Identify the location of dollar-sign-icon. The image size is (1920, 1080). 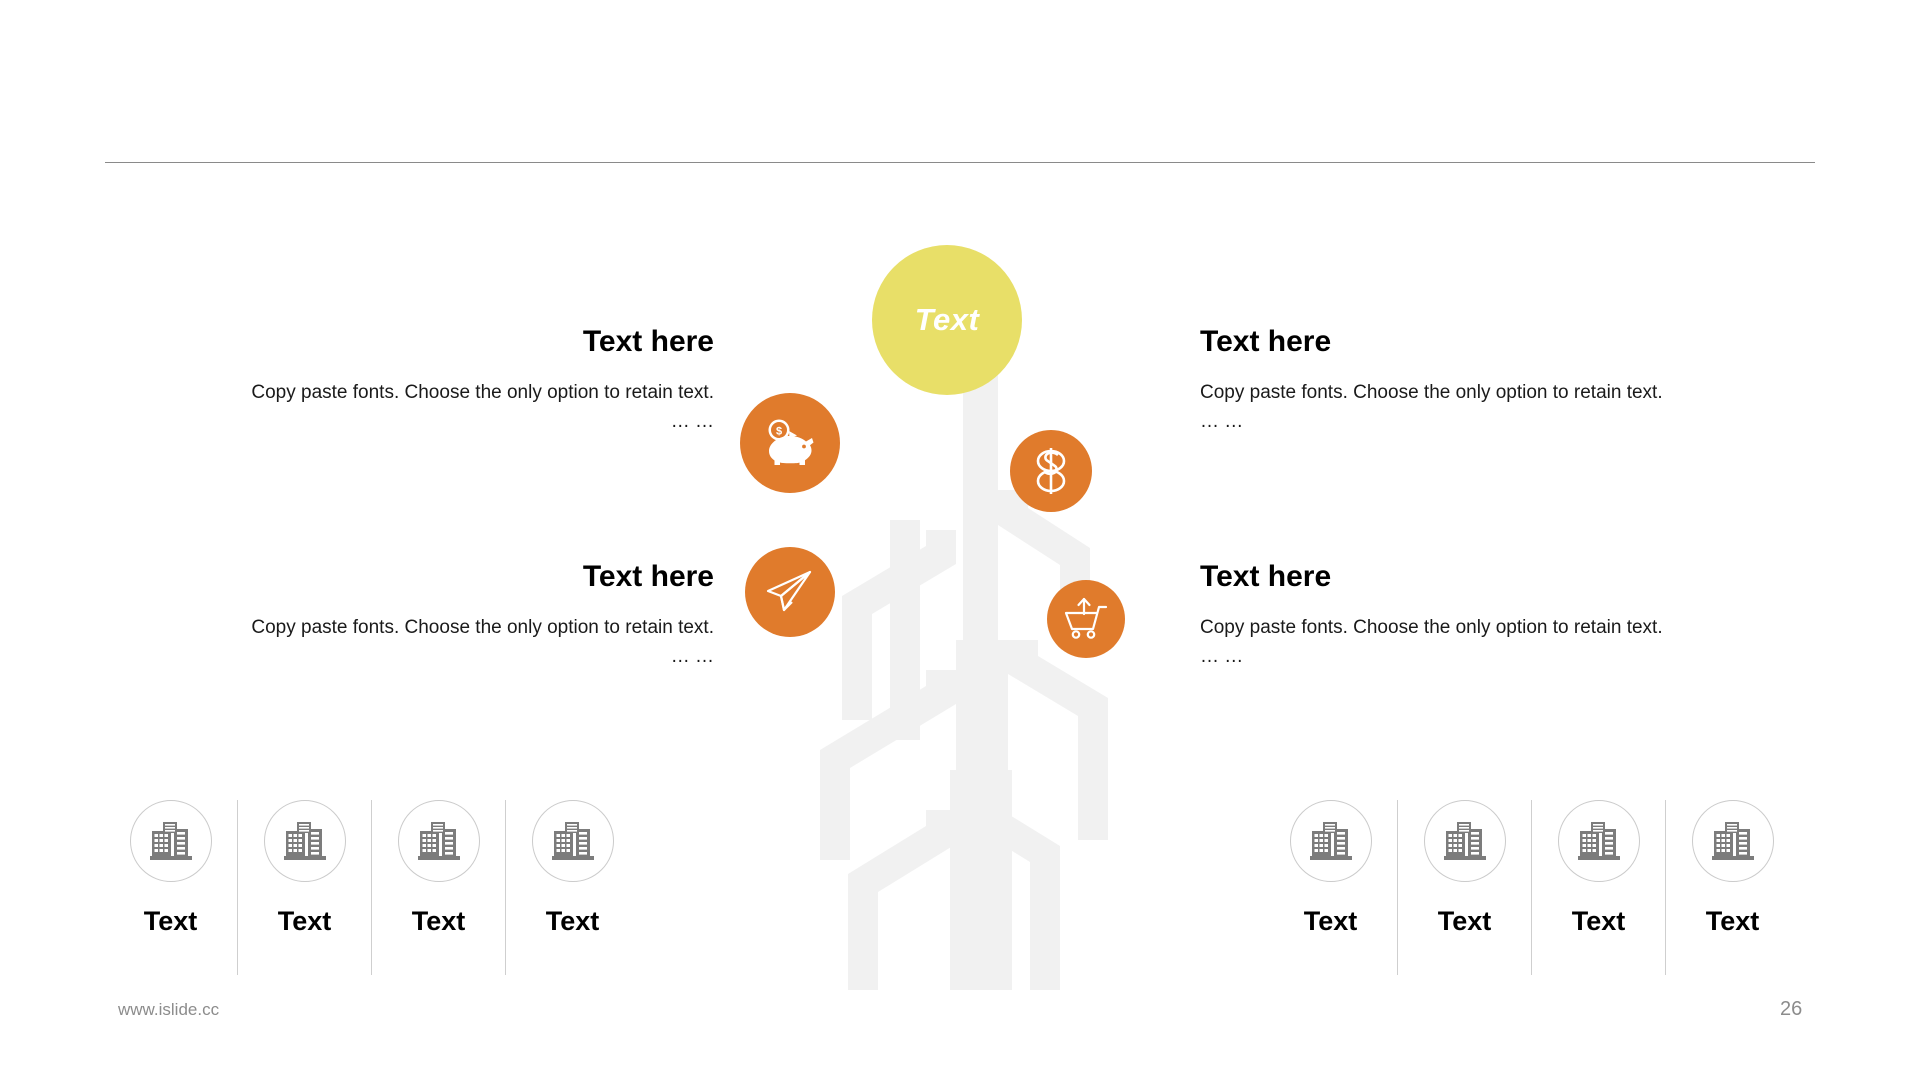
(1051, 471).